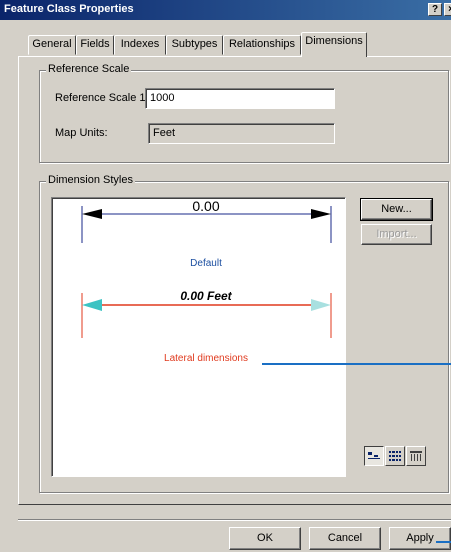  What do you see at coordinates (356, 453) in the screenshot?
I see `callout-overlay` at bounding box center [356, 453].